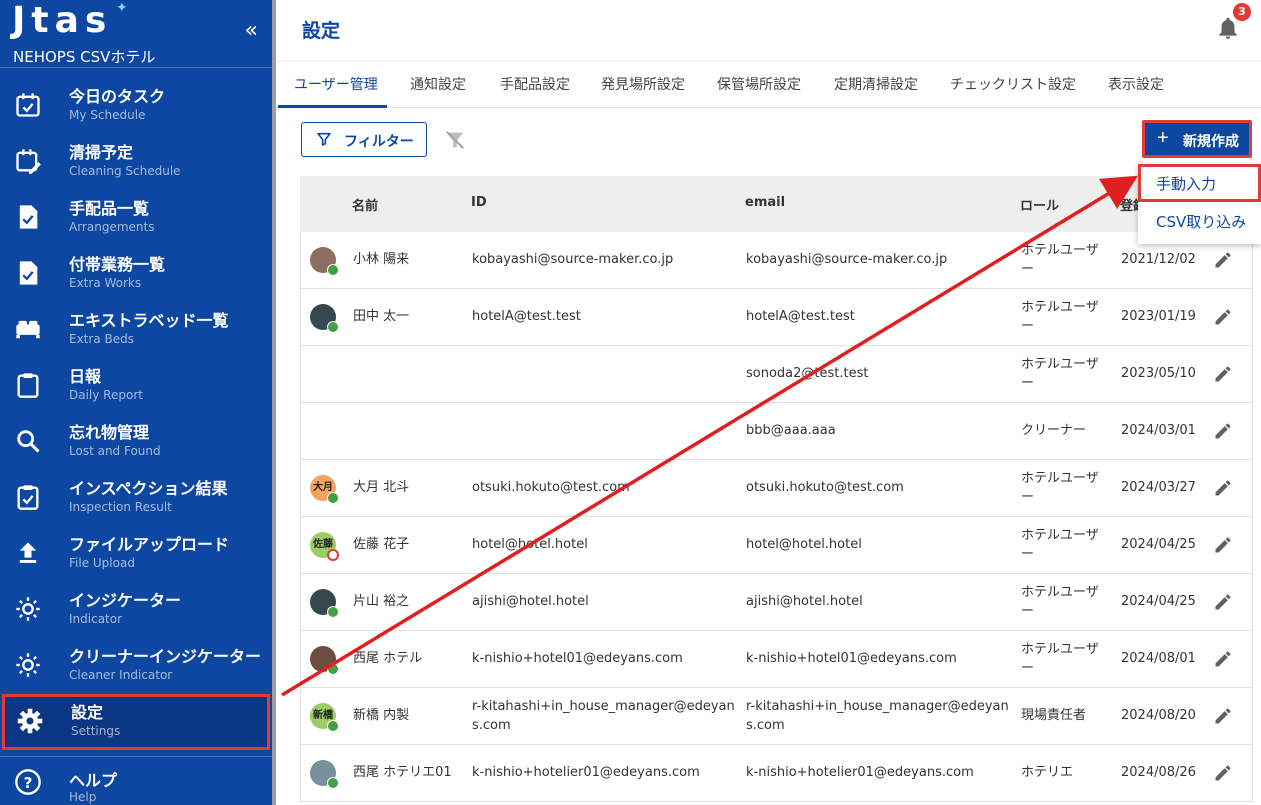 The image size is (1261, 805). Describe the element at coordinates (28, 385) in the screenshot. I see `clipboard-icon` at that location.